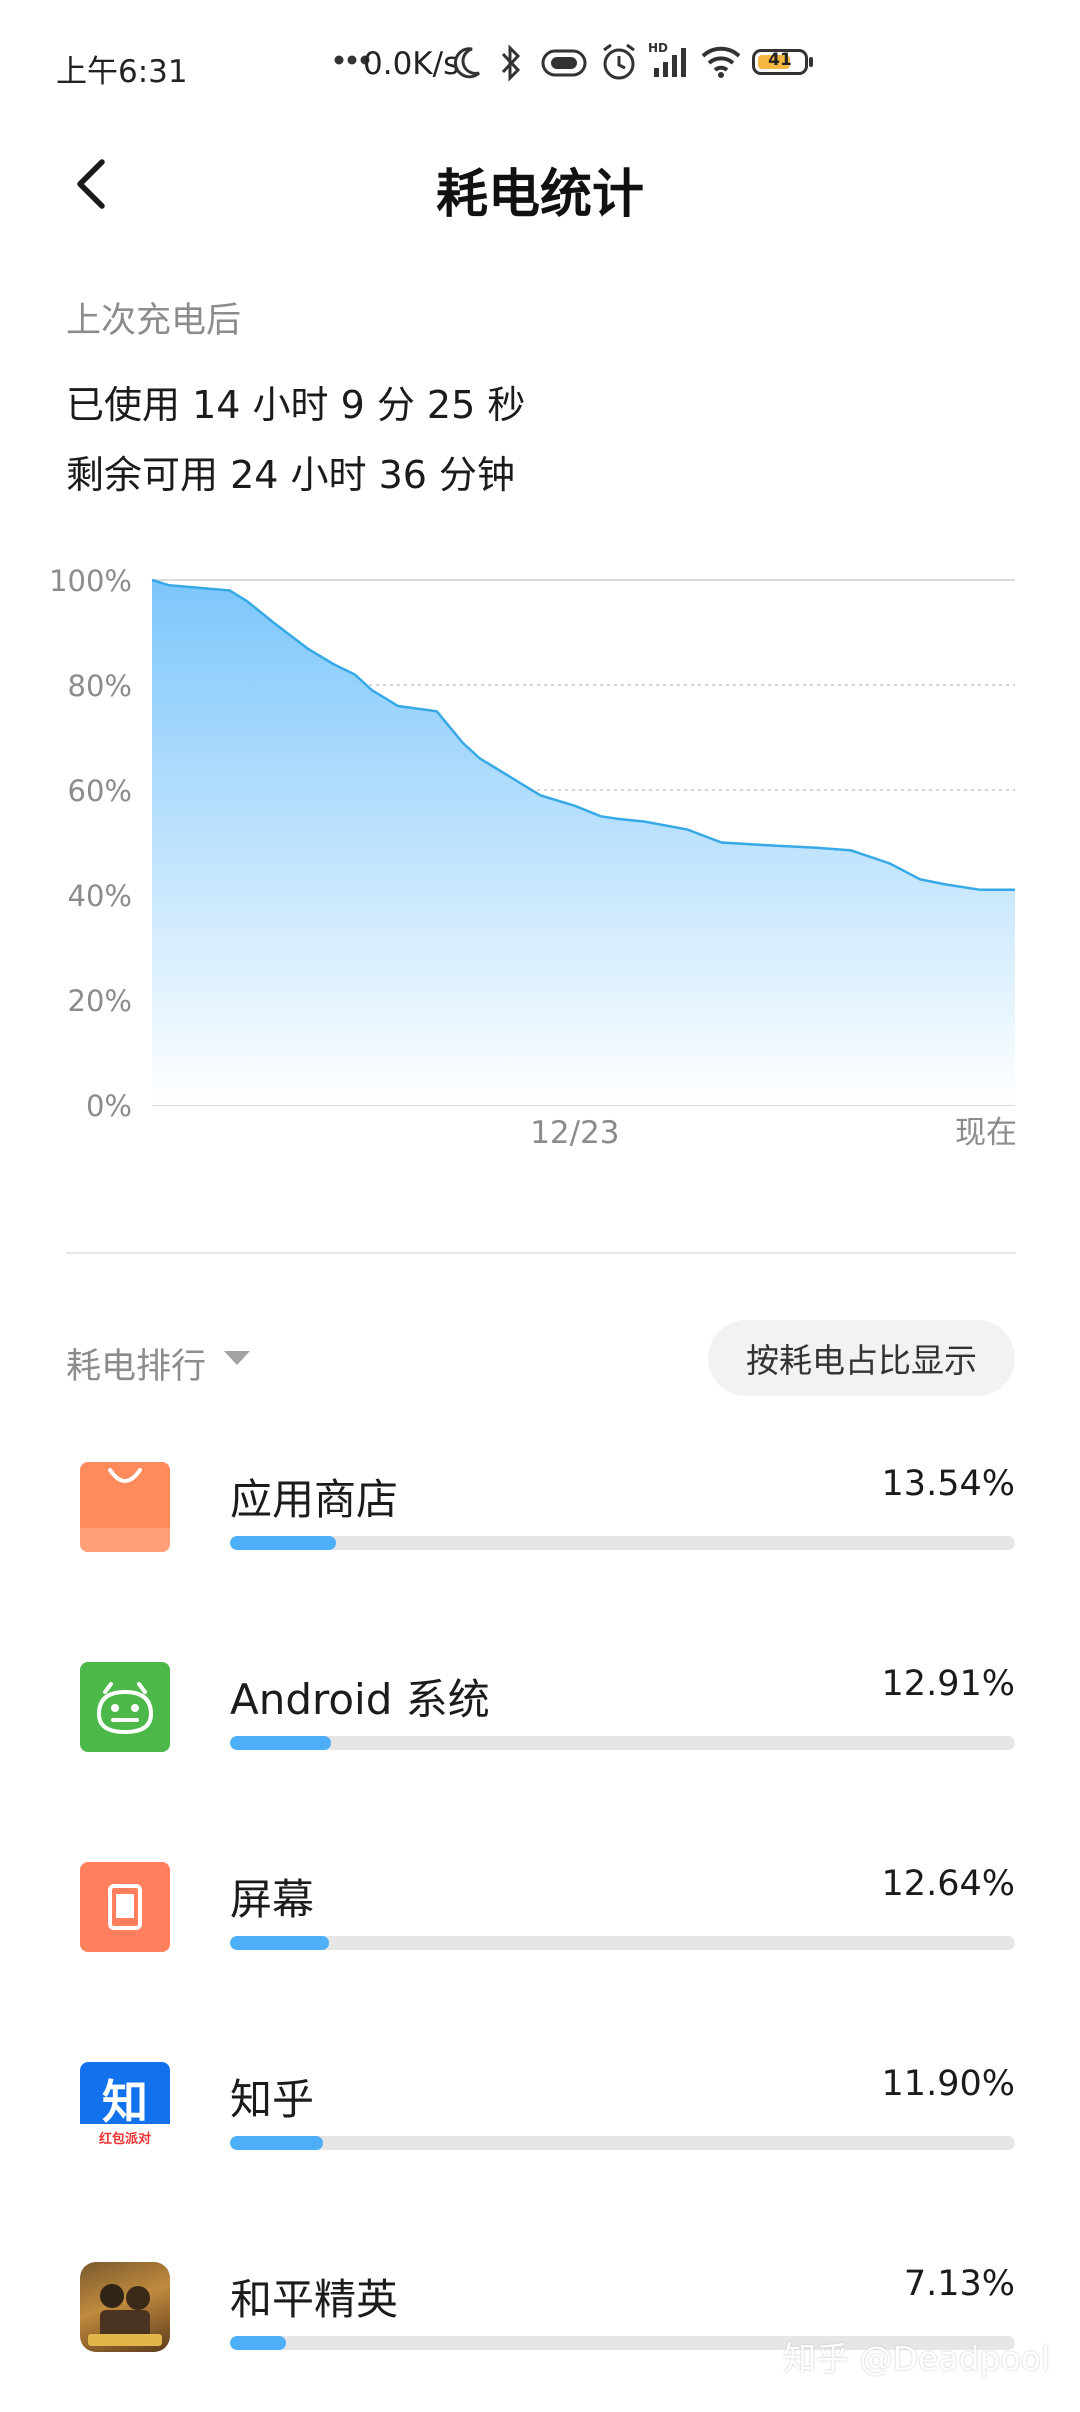 This screenshot has width=1080, height=2412. What do you see at coordinates (721, 61) in the screenshot?
I see `wifi-icon` at bounding box center [721, 61].